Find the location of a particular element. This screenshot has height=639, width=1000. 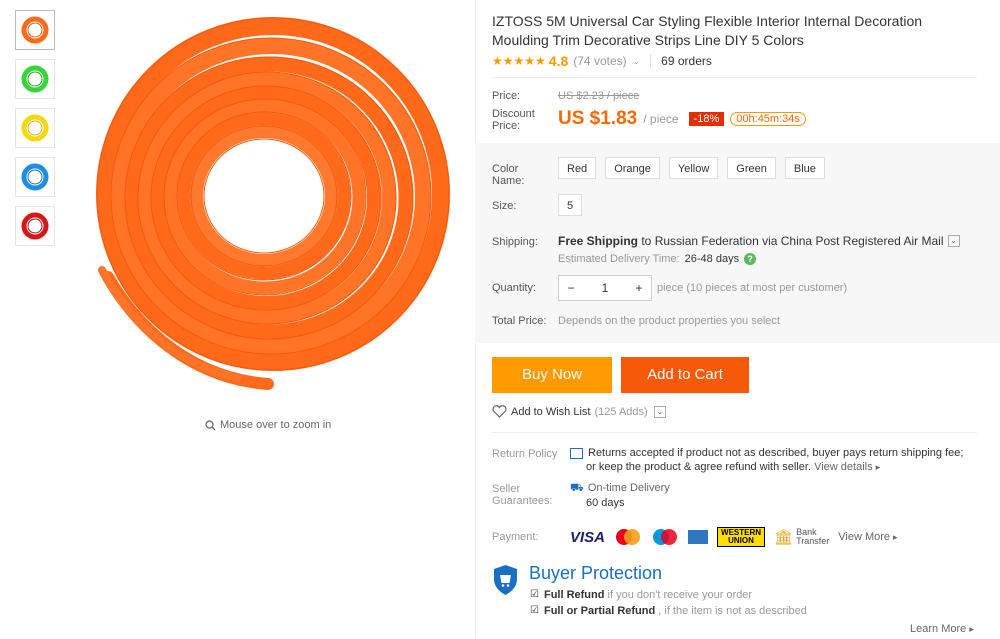

thumb-yellow is located at coordinates (35, 128).